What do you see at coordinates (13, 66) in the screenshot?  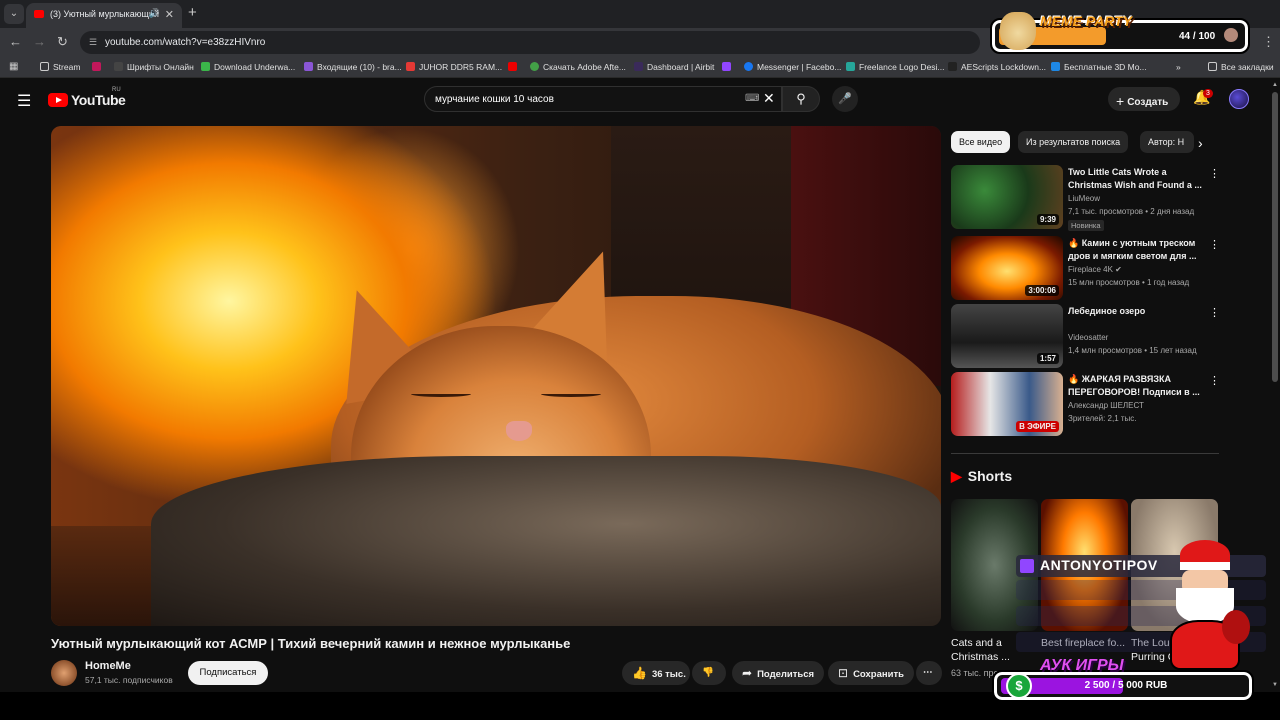 I see `apps-grid-icon: ▦` at bounding box center [13, 66].